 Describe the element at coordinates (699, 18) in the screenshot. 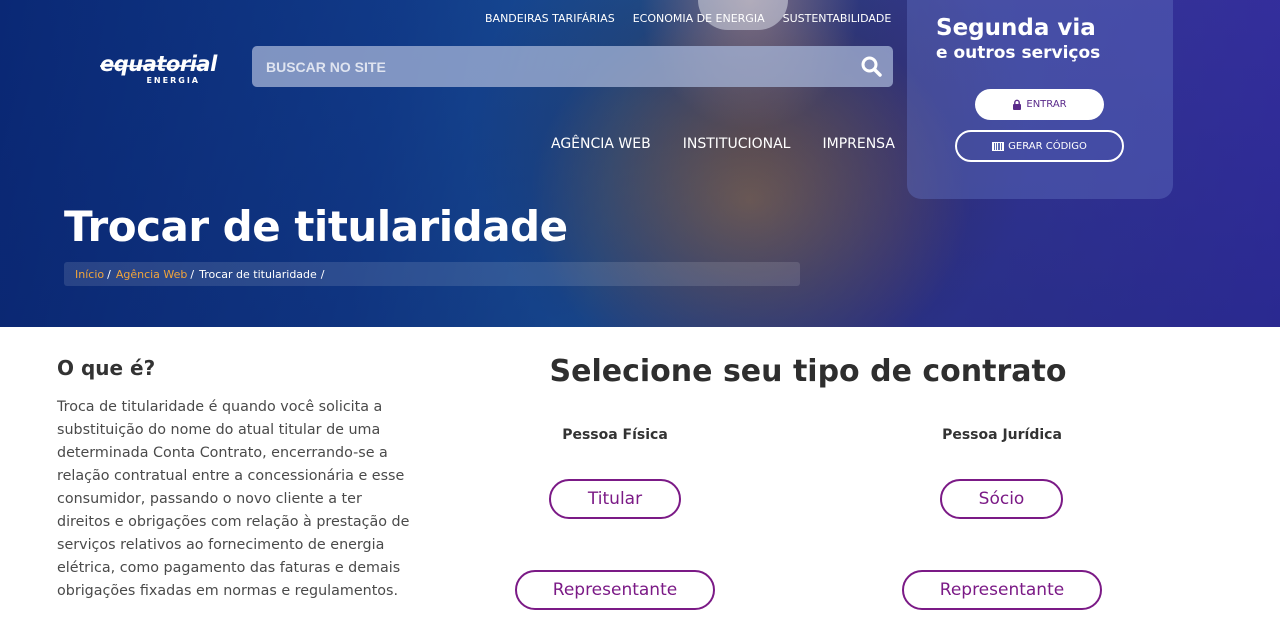

I see `top-link-economia: ECONOMIA DE ENERGIA` at that location.